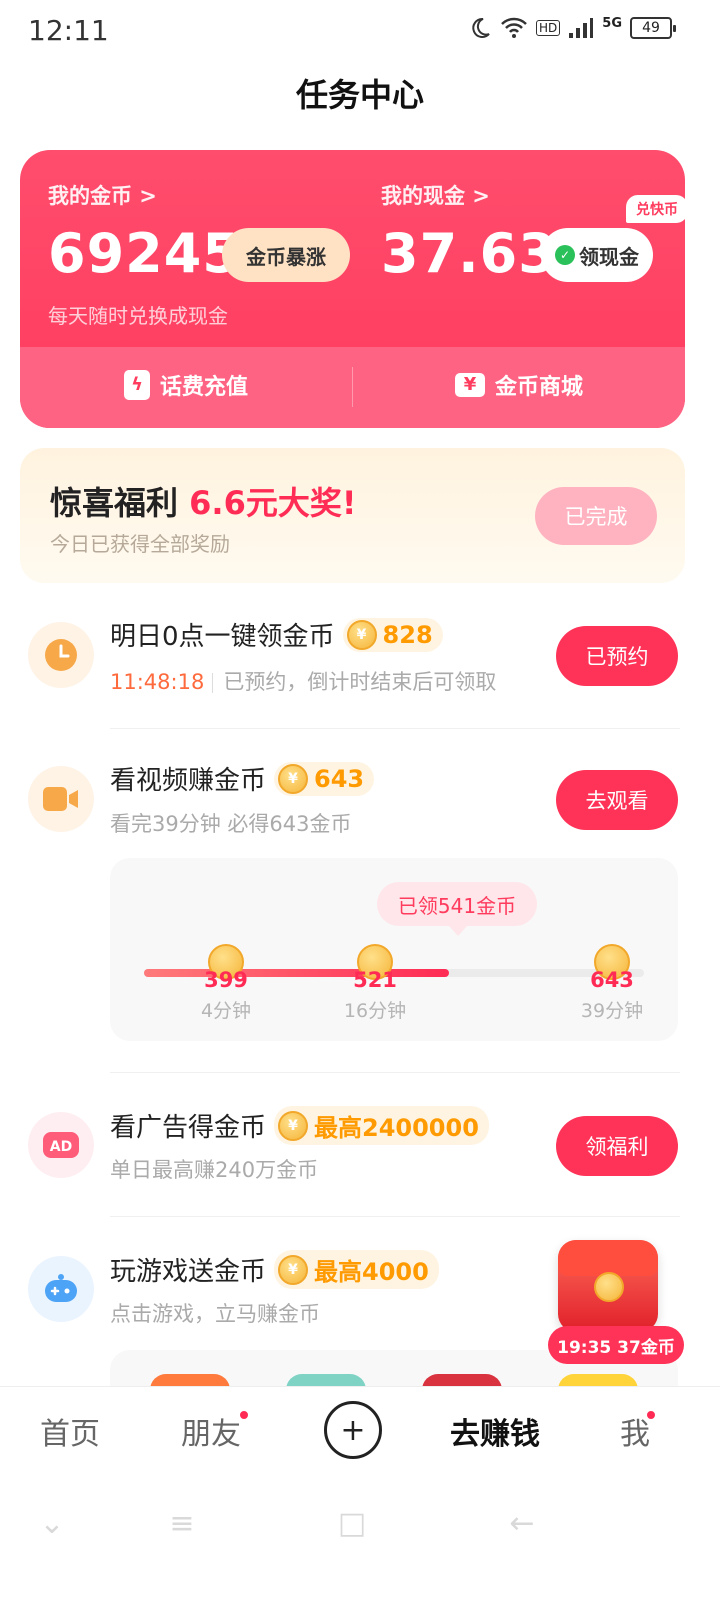 Image resolution: width=720 pixels, height=1600 pixels. I want to click on video-icon, so click(61, 799).